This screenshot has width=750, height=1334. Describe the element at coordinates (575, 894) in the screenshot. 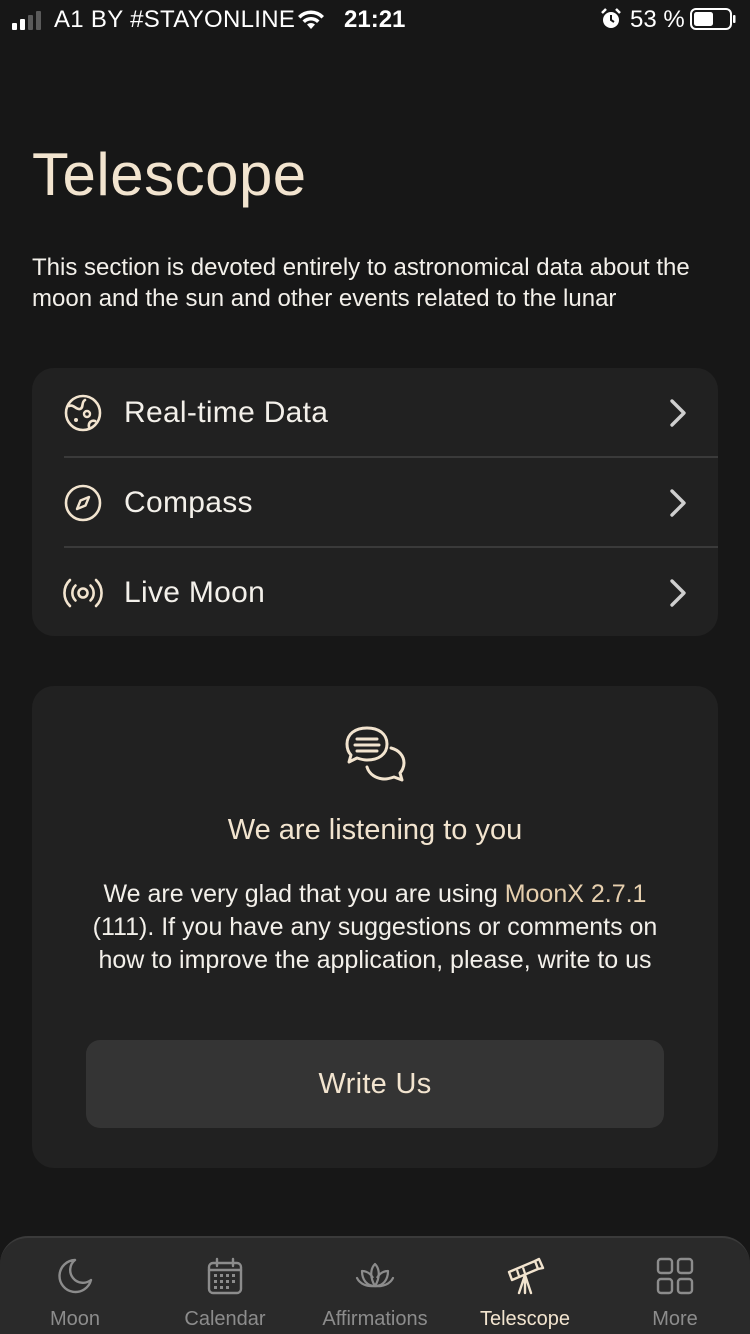

I see `app-version: MoonX 2.7.1` at that location.